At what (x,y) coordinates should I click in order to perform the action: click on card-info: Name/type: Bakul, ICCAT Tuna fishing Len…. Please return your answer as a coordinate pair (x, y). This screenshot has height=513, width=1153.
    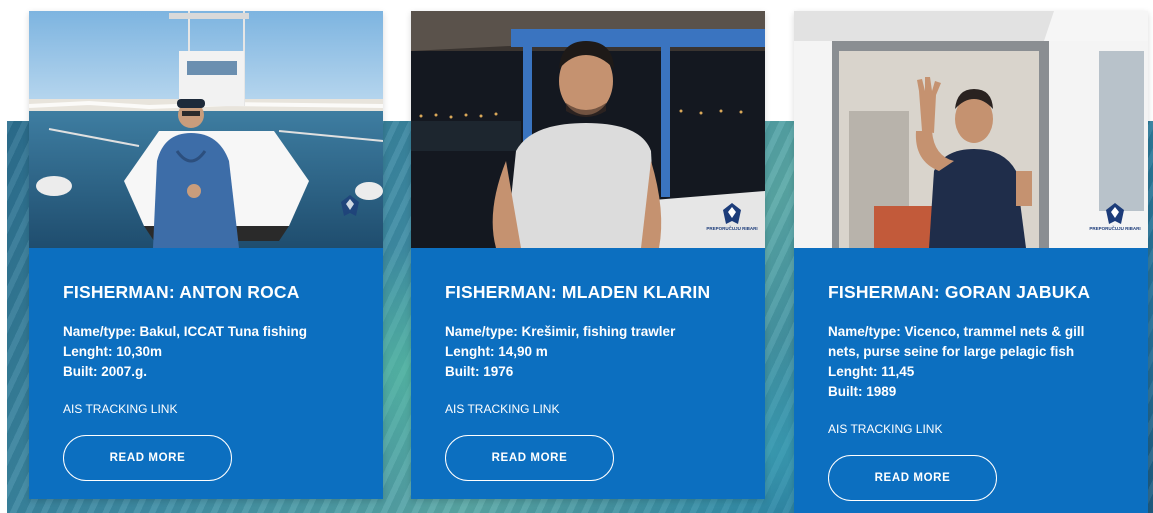
    Looking at the image, I should click on (206, 352).